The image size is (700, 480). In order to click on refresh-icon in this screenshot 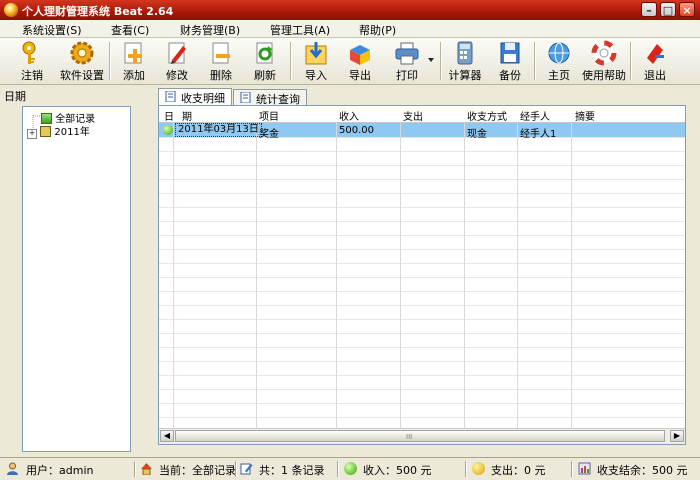, I will do `click(264, 53)`.